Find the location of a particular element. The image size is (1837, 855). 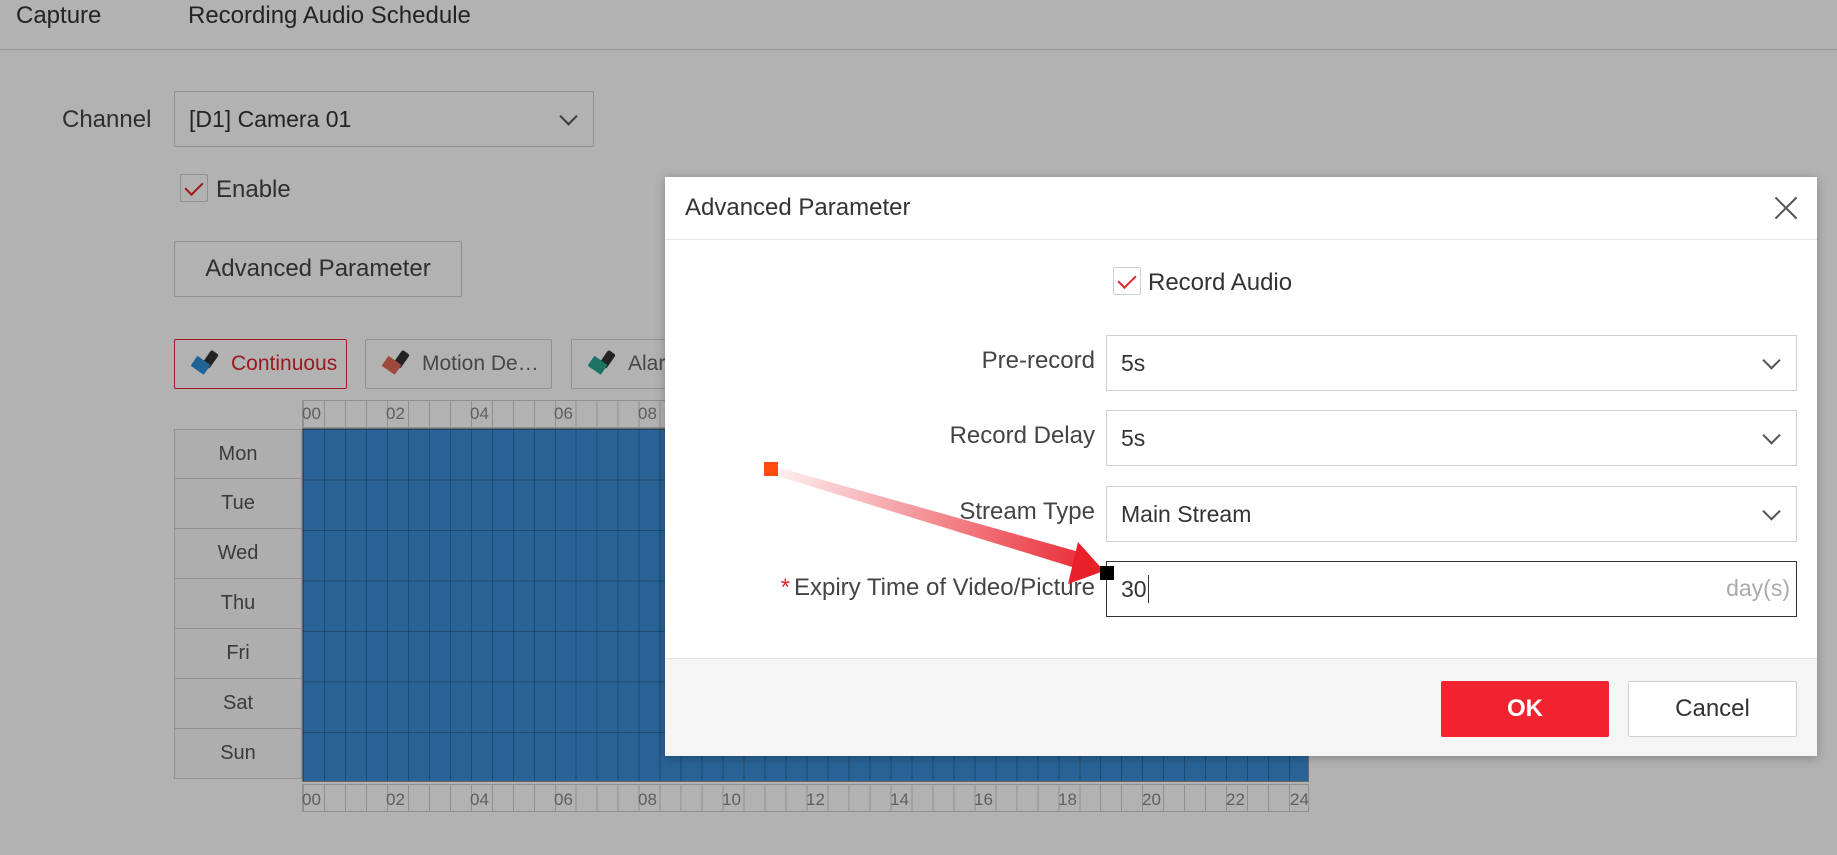

pre-record-select: 5s is located at coordinates (1451, 363).